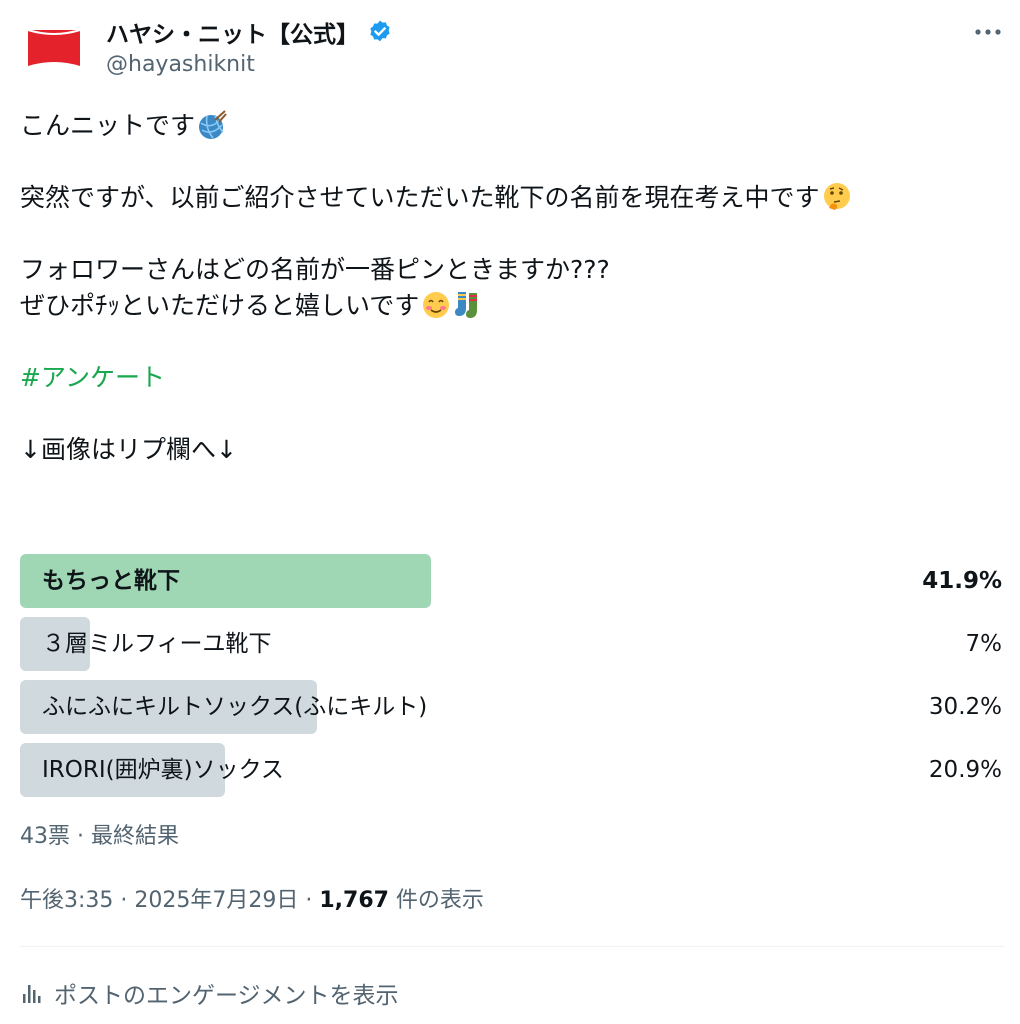 The image size is (1020, 1024). What do you see at coordinates (511, 770) in the screenshot?
I see `poll-option: IRORI(囲炉裏)ソックス 20.9%` at bounding box center [511, 770].